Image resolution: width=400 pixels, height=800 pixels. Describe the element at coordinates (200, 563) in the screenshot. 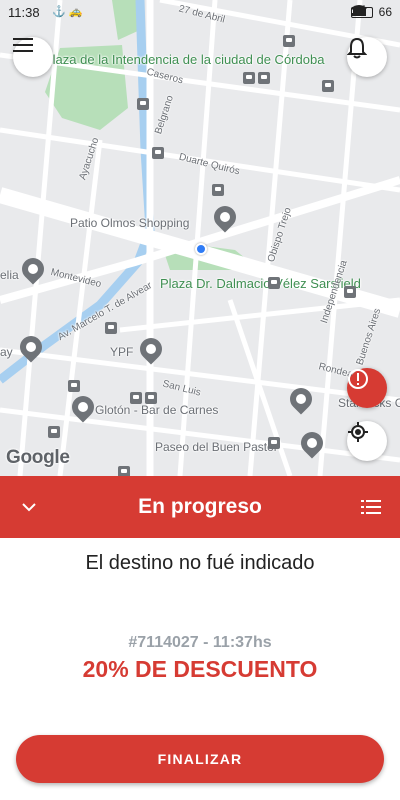

I see `destination-text: El destino no fué indicado` at that location.